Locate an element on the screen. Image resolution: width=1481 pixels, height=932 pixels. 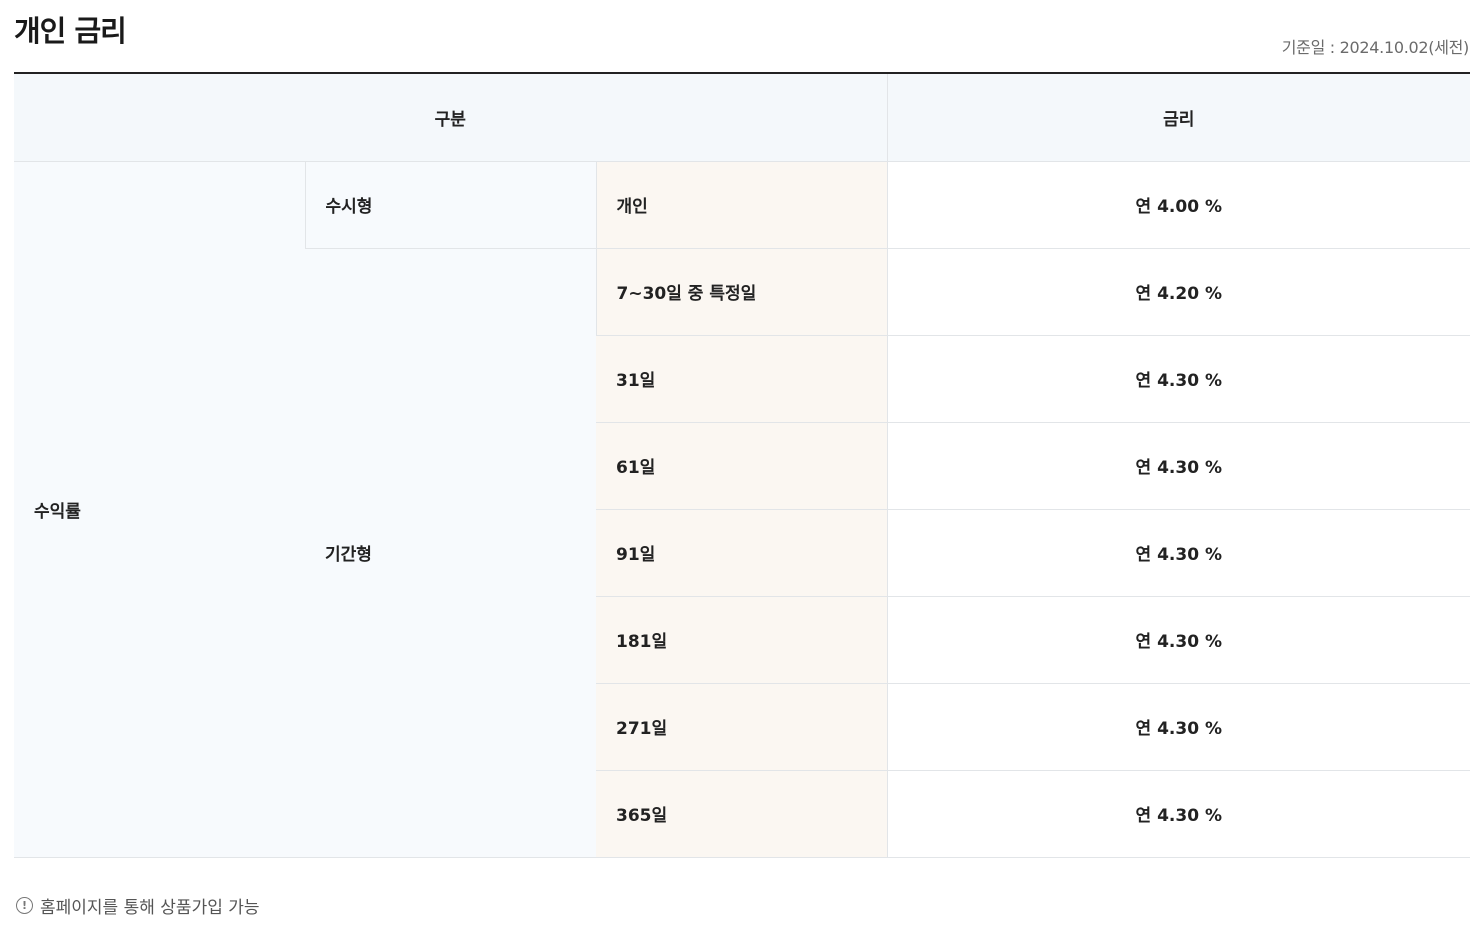
info-icon: ! is located at coordinates (24, 905).